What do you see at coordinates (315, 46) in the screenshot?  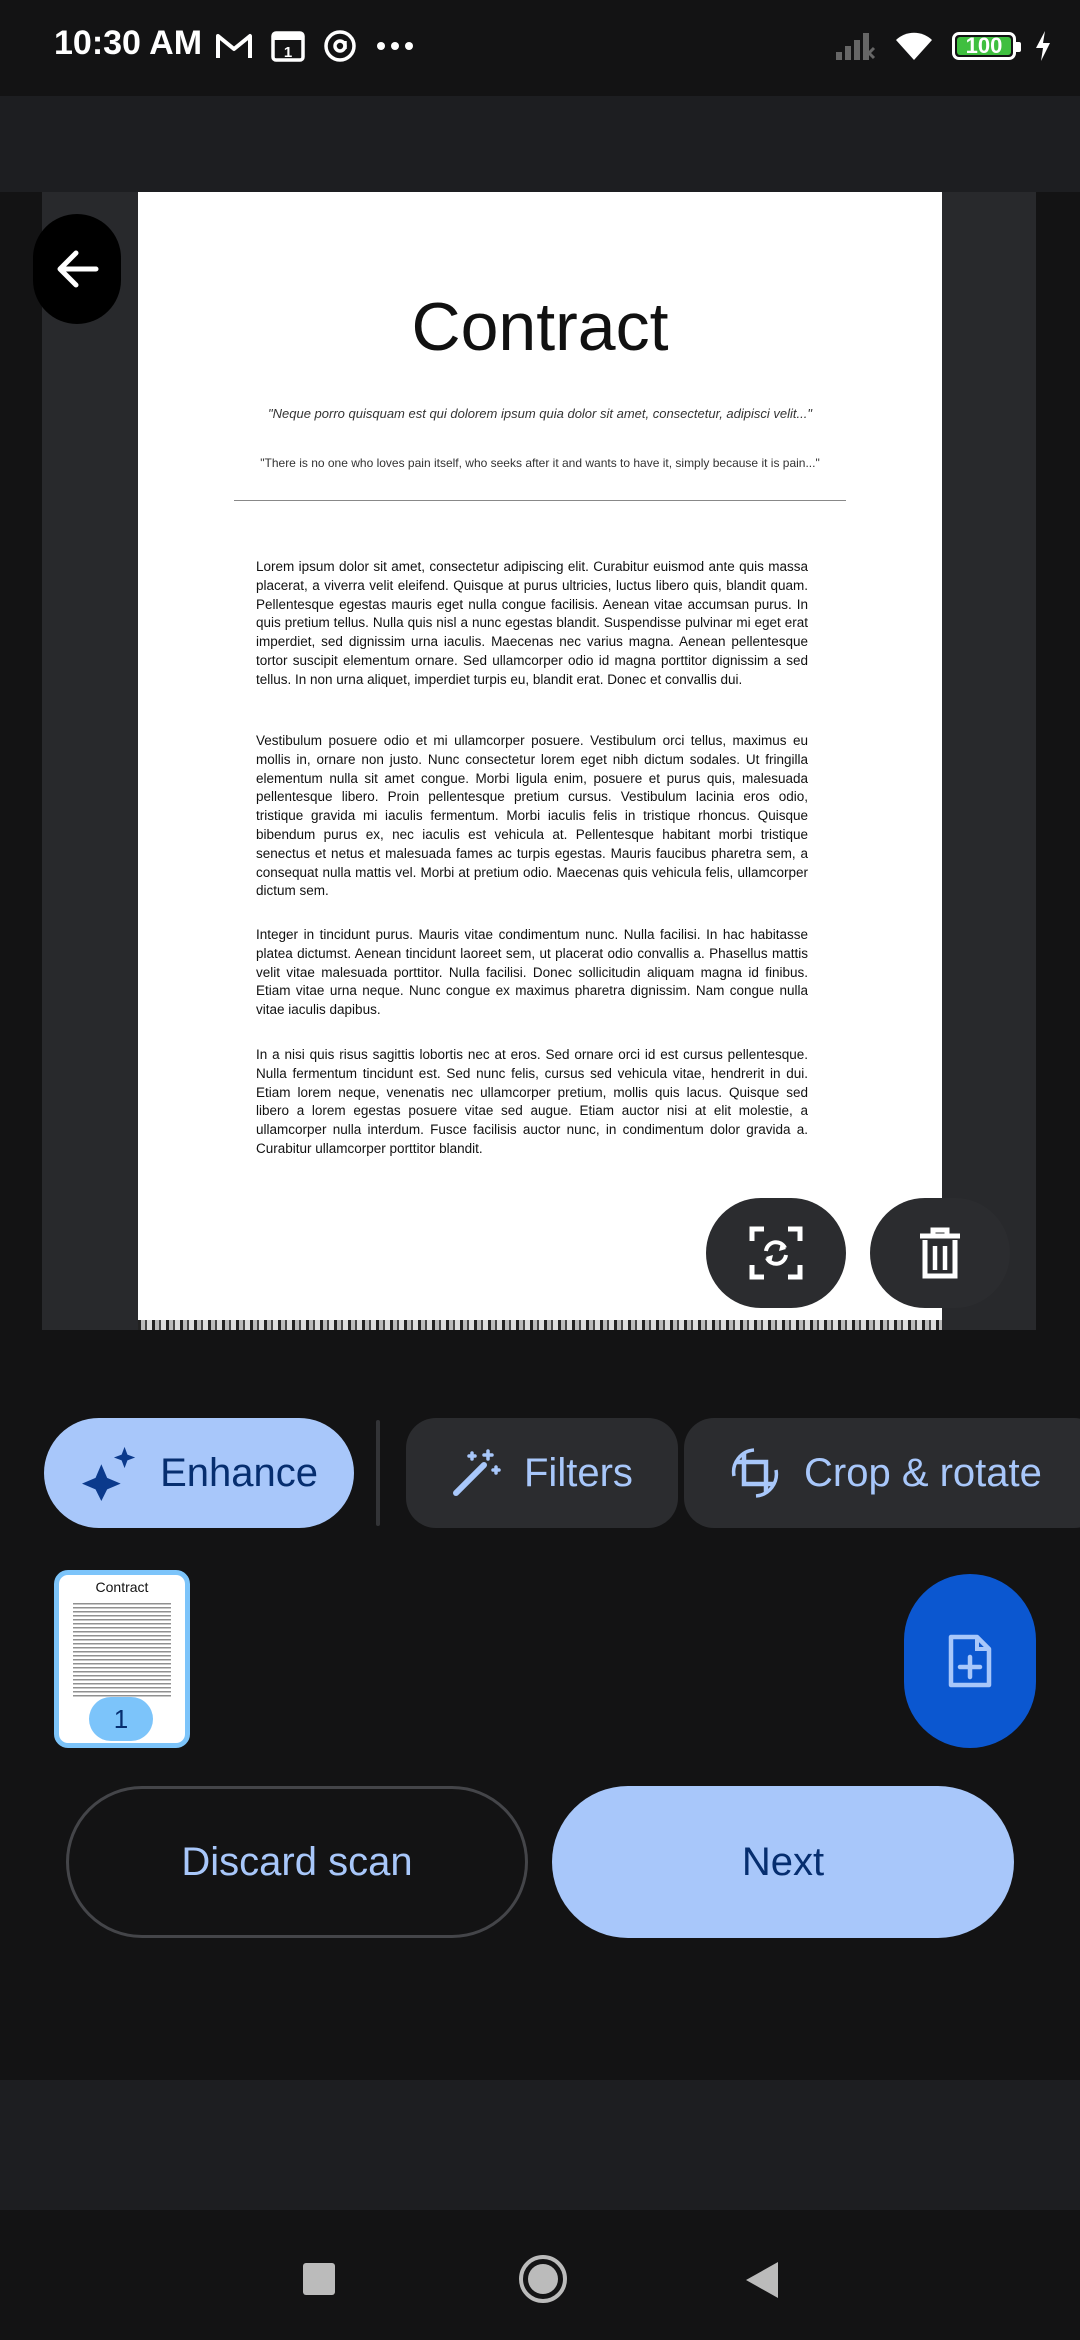 I see `notification-icons: 1` at bounding box center [315, 46].